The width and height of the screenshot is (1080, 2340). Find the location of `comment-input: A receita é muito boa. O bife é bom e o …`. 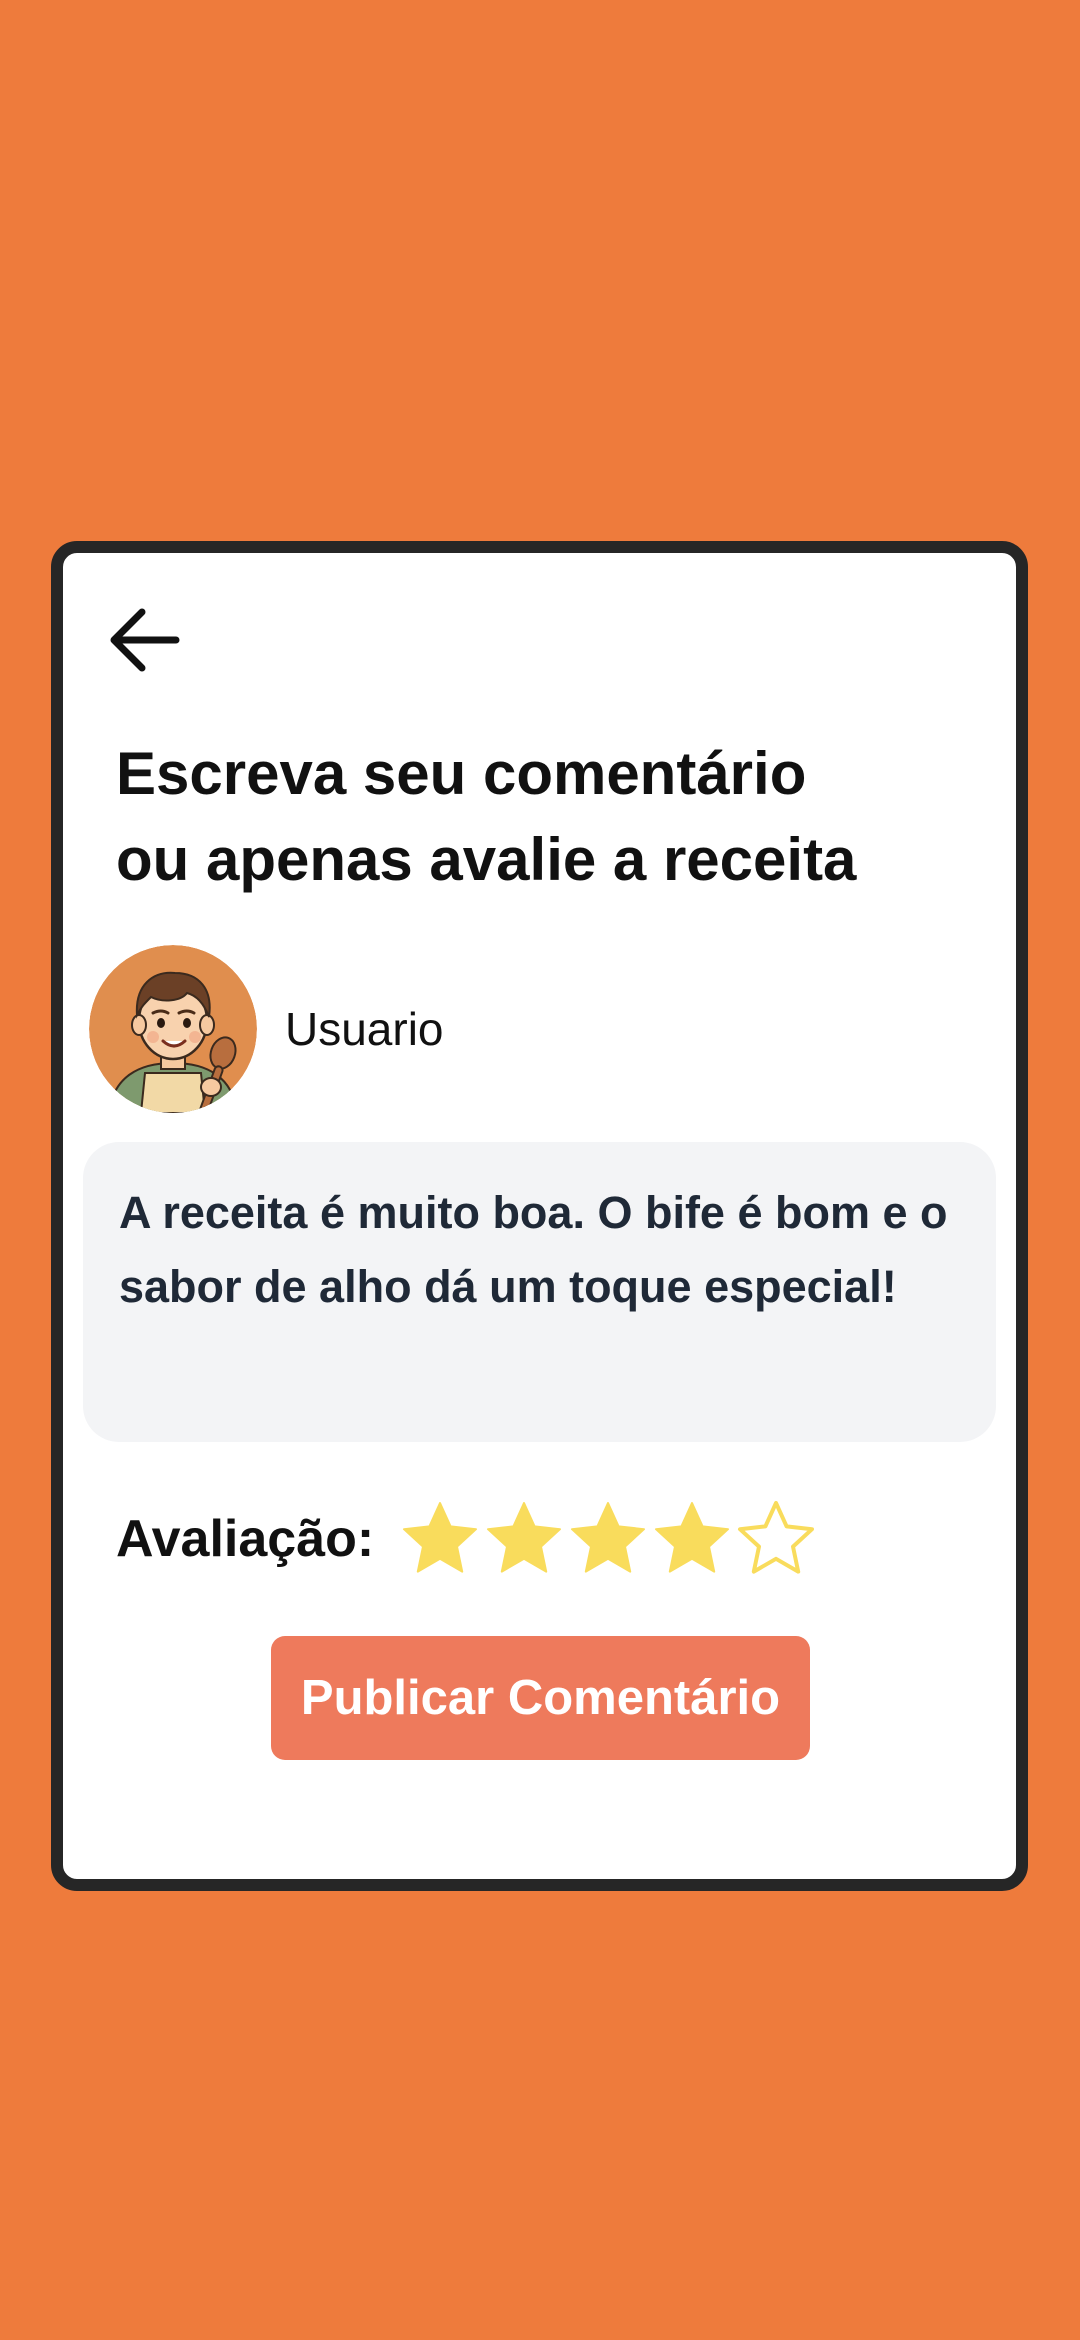

comment-input: A receita é muito boa. O bife é bom e o … is located at coordinates (539, 1292).